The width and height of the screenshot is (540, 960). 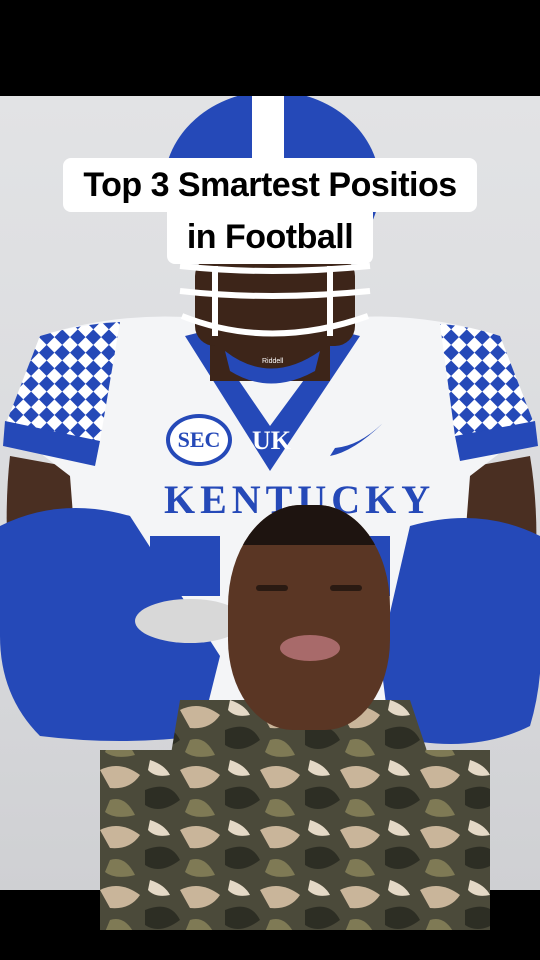 I want to click on sec-patch-text: SEC, so click(x=199, y=439).